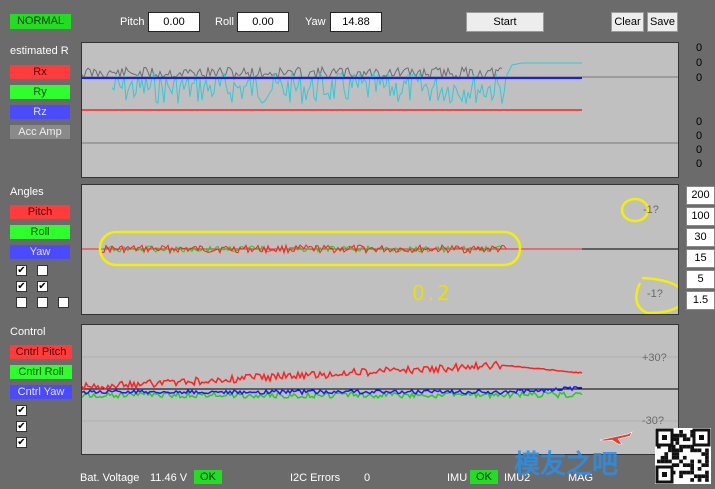 The height and width of the screenshot is (489, 715). I want to click on pitch-field: 0.00, so click(174, 22).